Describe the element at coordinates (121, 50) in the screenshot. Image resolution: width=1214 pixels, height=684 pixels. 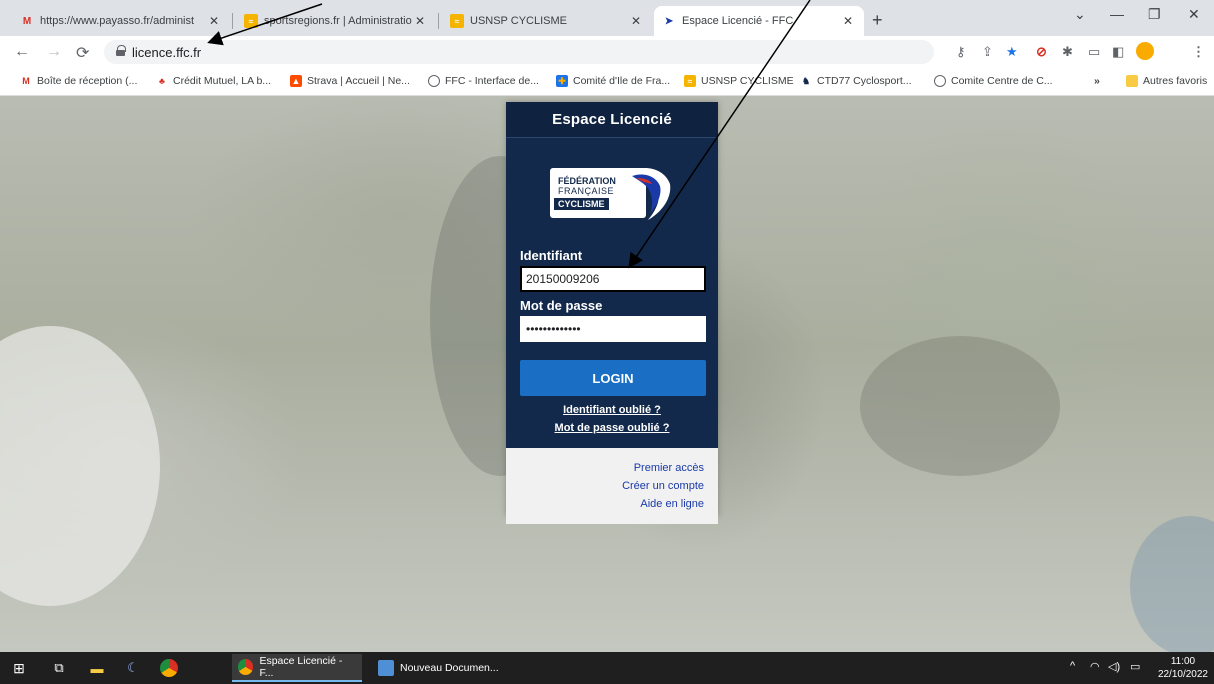
I see `lock-icon` at that location.